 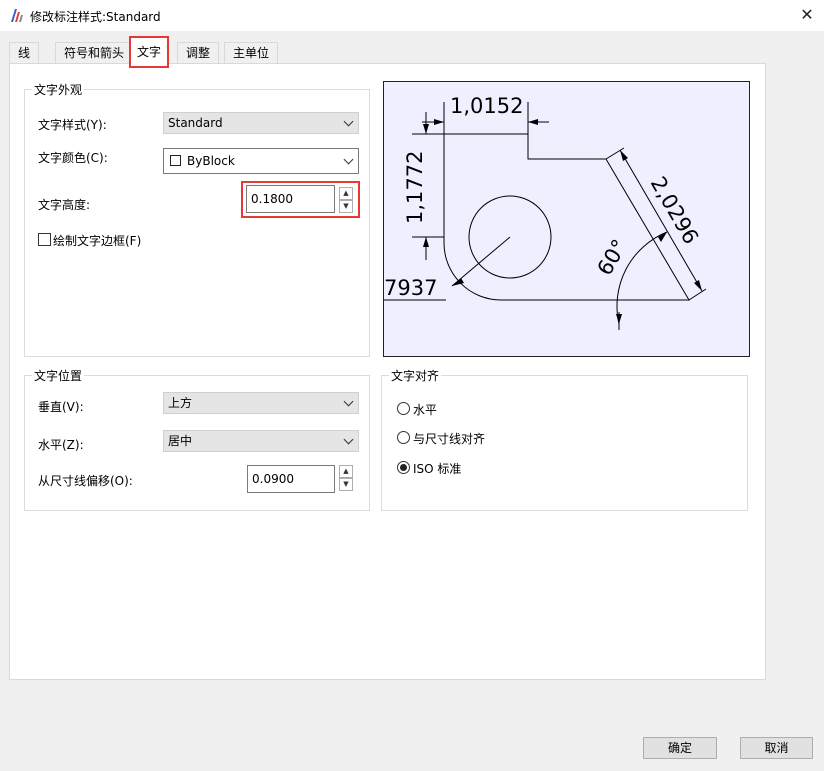 What do you see at coordinates (198, 52) in the screenshot?
I see `tab-fit: 调整` at bounding box center [198, 52].